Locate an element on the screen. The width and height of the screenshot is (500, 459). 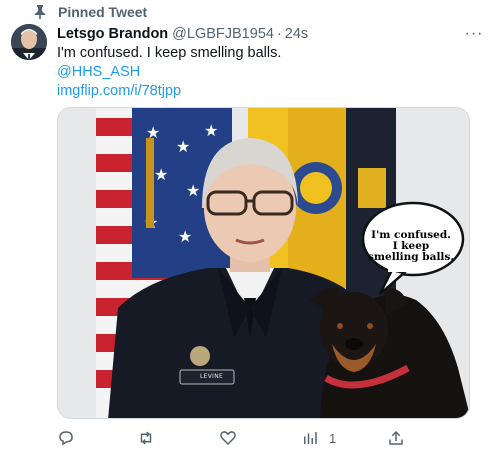
pin-icon is located at coordinates (40, 12).